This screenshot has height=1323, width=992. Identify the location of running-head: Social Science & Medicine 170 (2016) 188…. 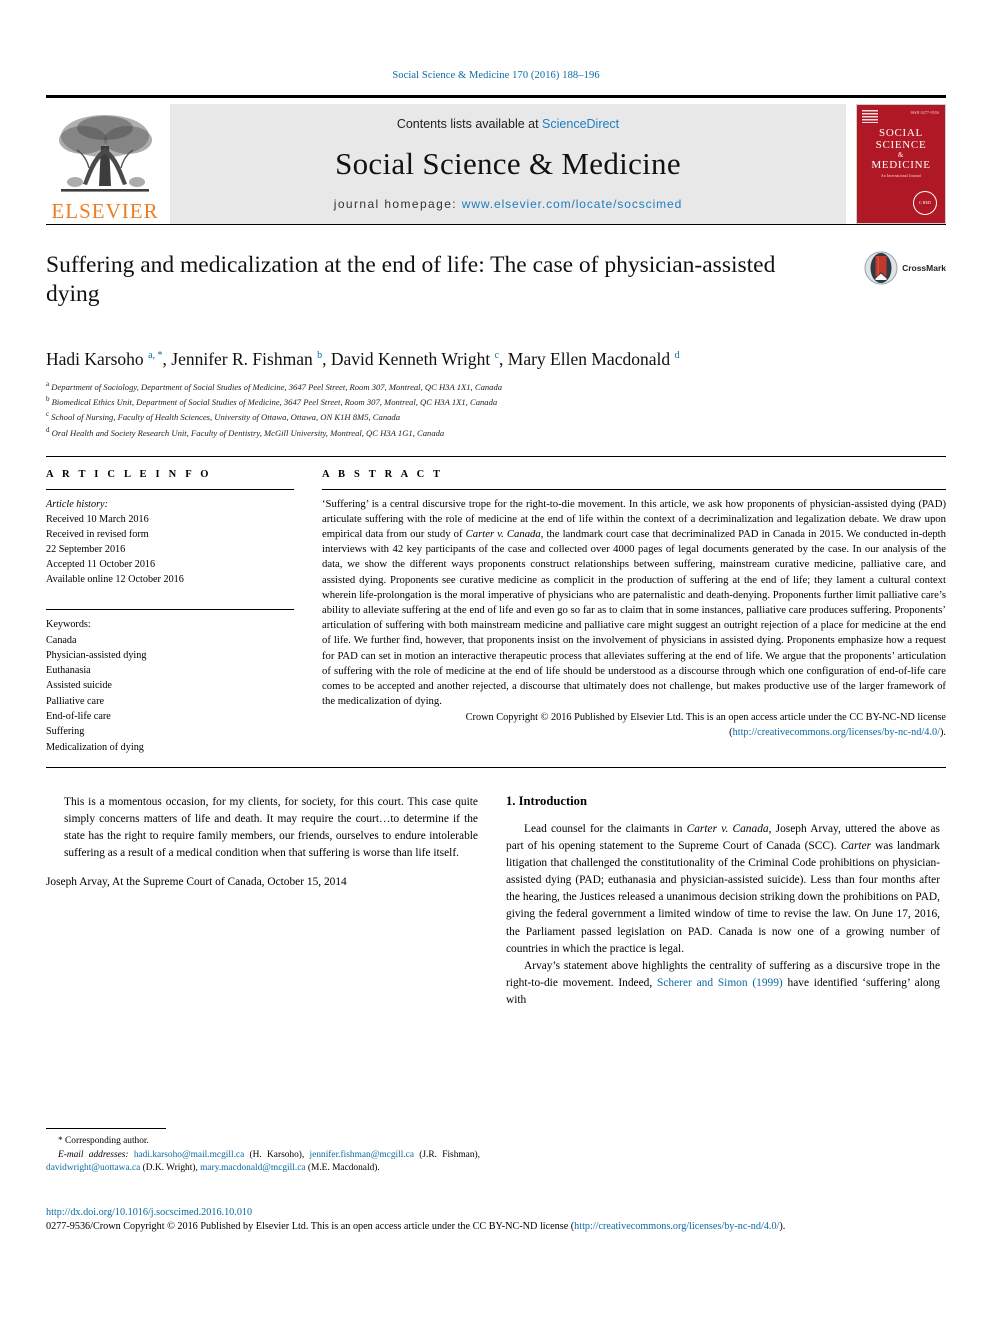
(496, 75).